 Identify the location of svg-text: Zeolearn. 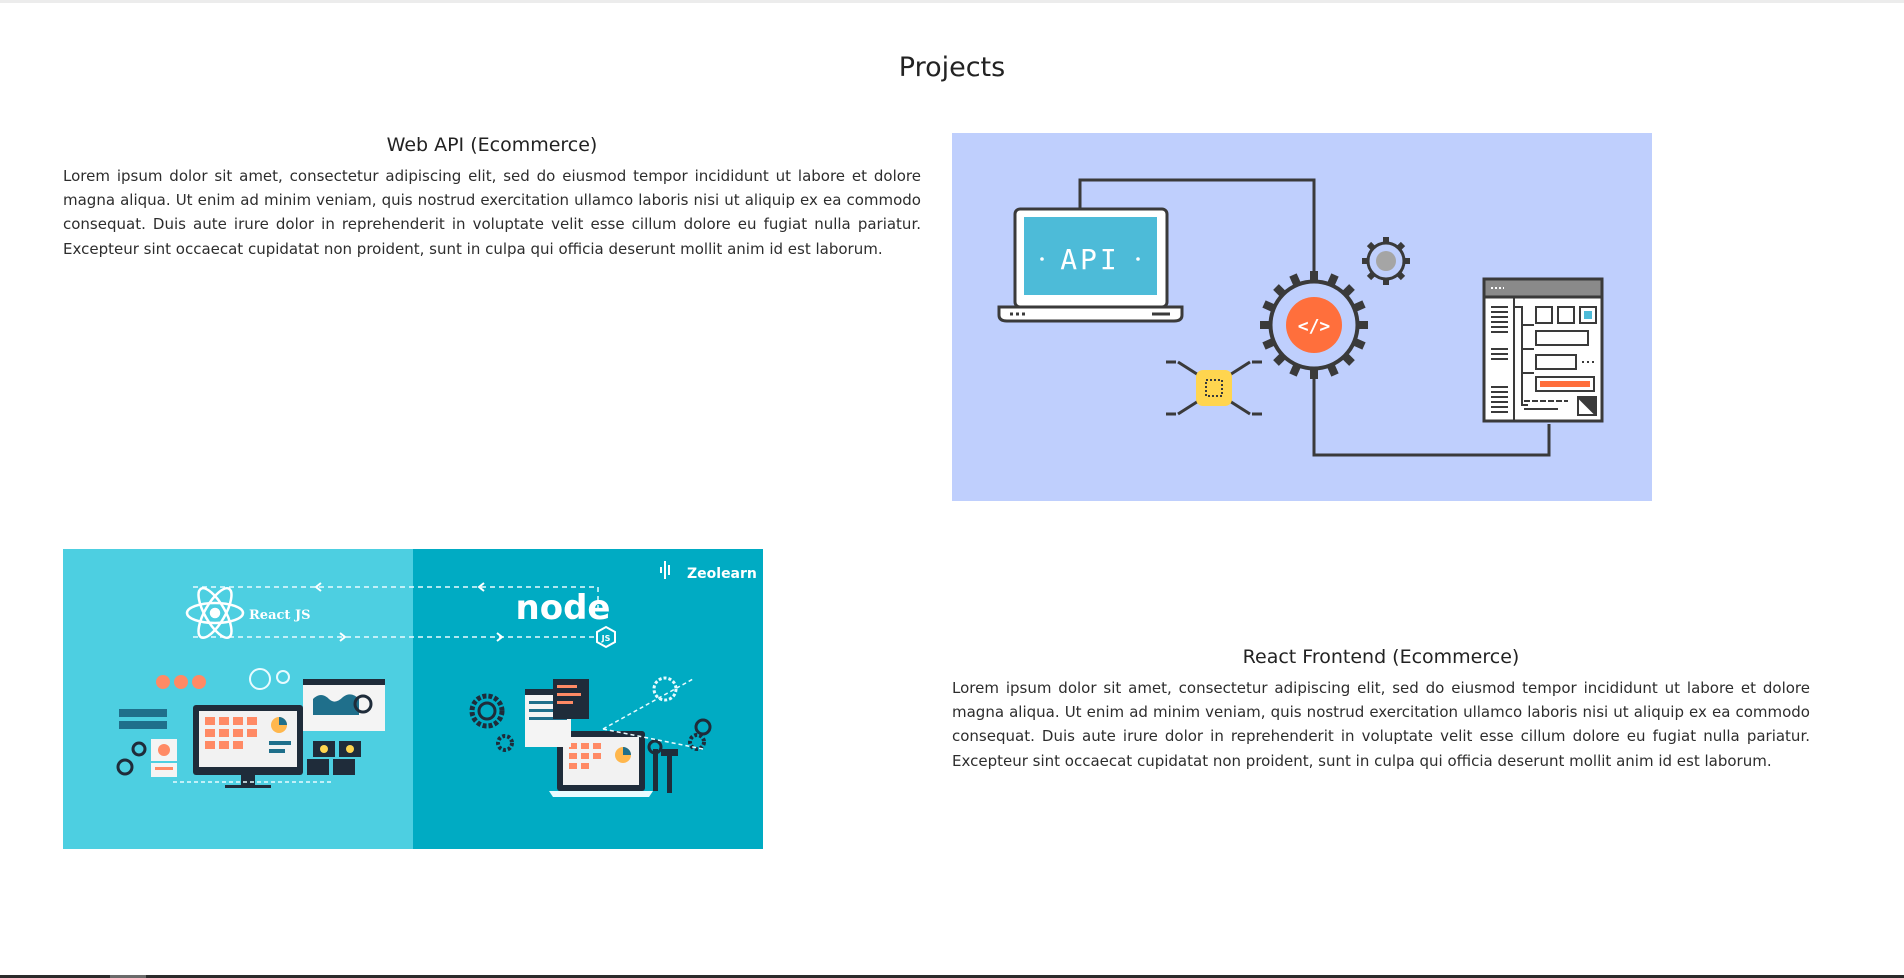
(722, 574).